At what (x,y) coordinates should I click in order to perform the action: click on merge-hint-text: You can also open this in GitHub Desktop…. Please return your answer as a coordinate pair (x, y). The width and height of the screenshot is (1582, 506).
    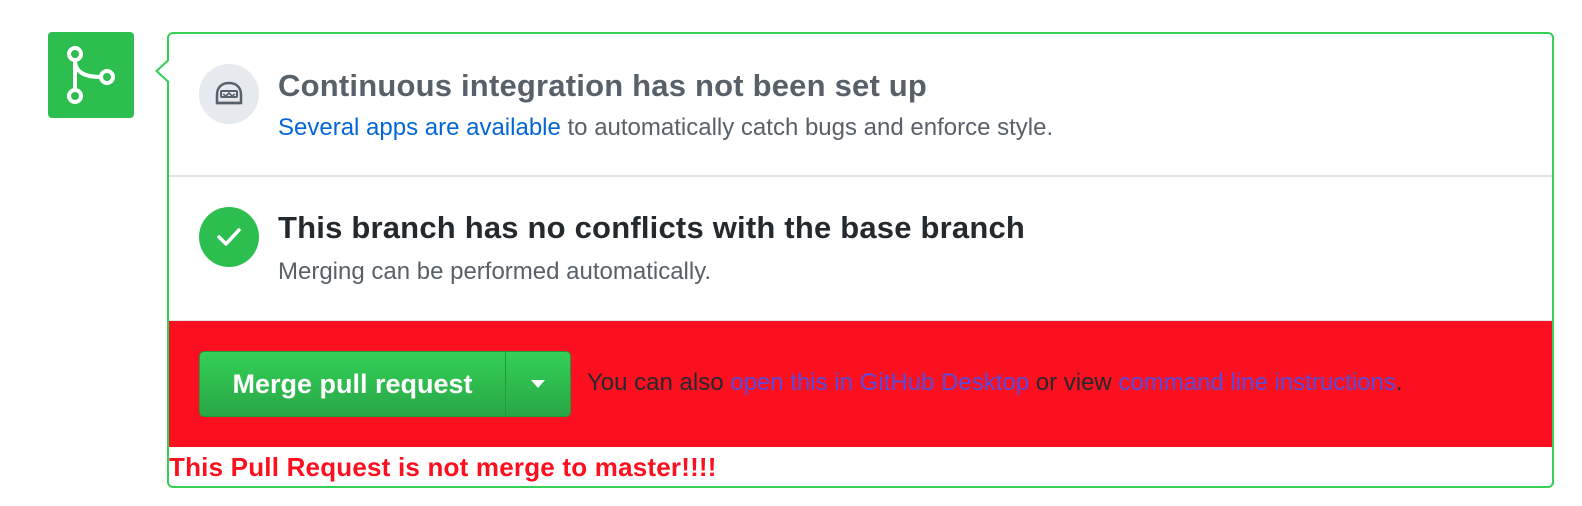
    Looking at the image, I should click on (995, 383).